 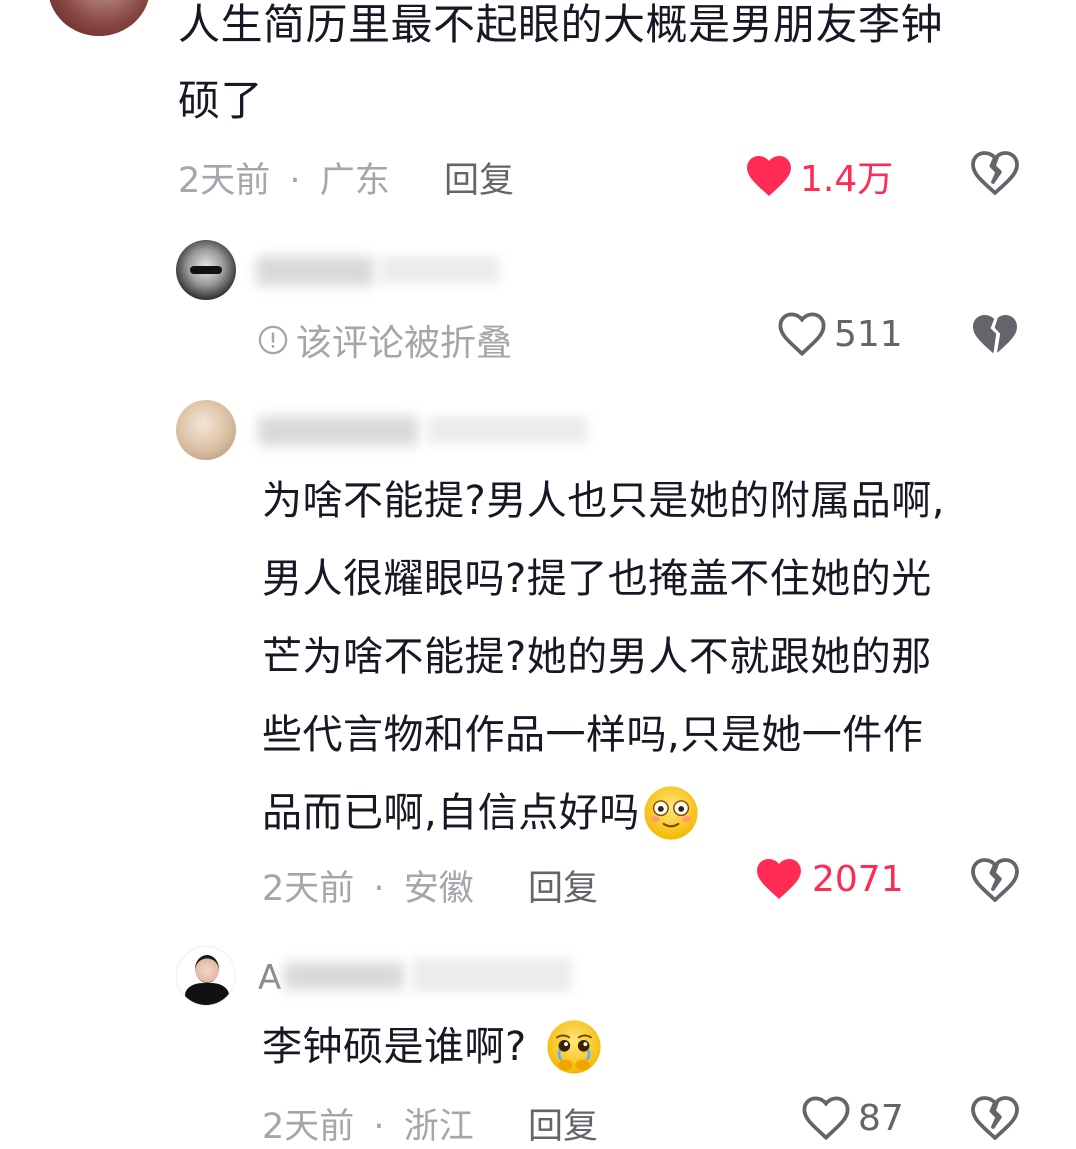 I want to click on flushed-emoji-icon, so click(x=671, y=813).